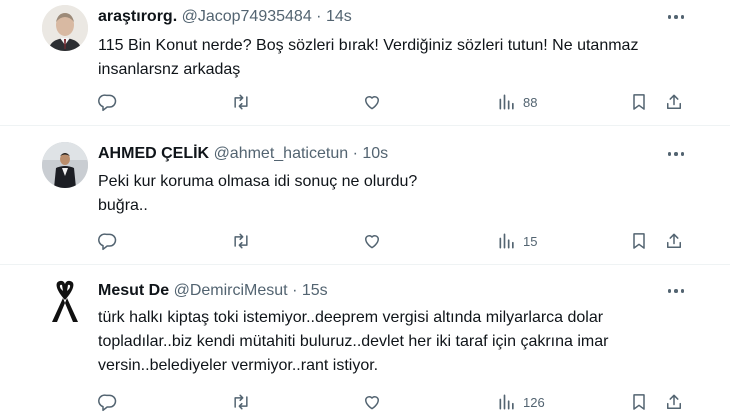 The width and height of the screenshot is (730, 420). I want to click on views-button: 88, so click(517, 102).